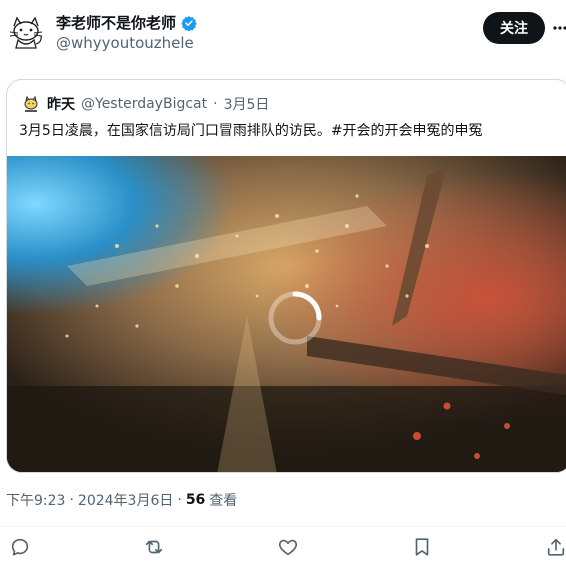 The image size is (566, 574). I want to click on bookmark-icon, so click(422, 547).